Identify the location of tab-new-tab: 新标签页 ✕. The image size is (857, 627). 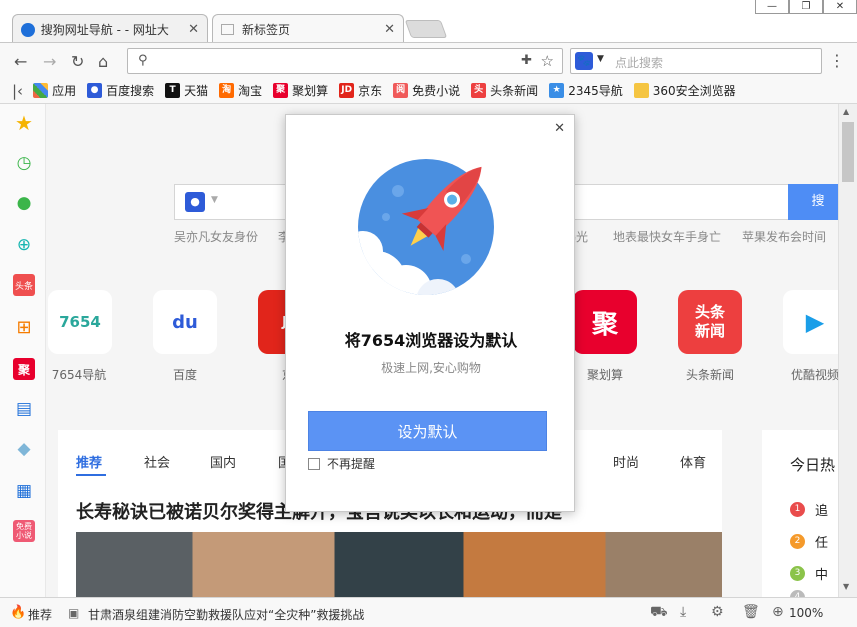
(308, 29).